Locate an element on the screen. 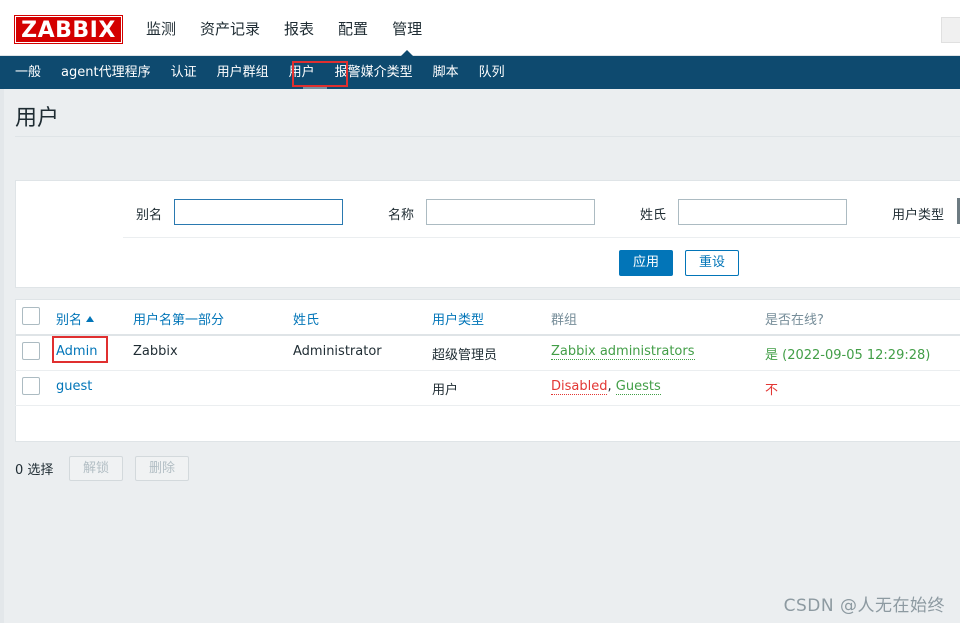  selected-count: 0 选择 is located at coordinates (34, 470).